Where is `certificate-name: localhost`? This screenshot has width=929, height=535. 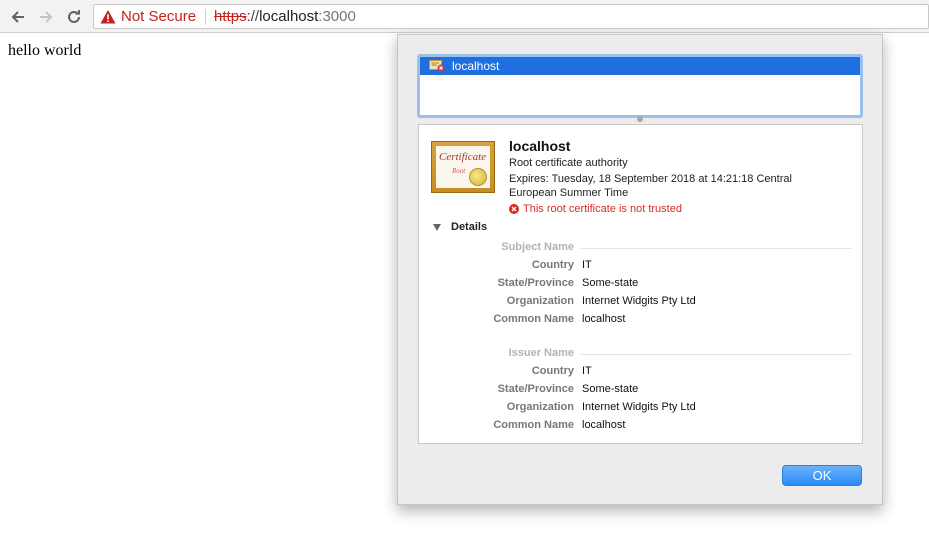
certificate-name: localhost is located at coordinates (540, 146).